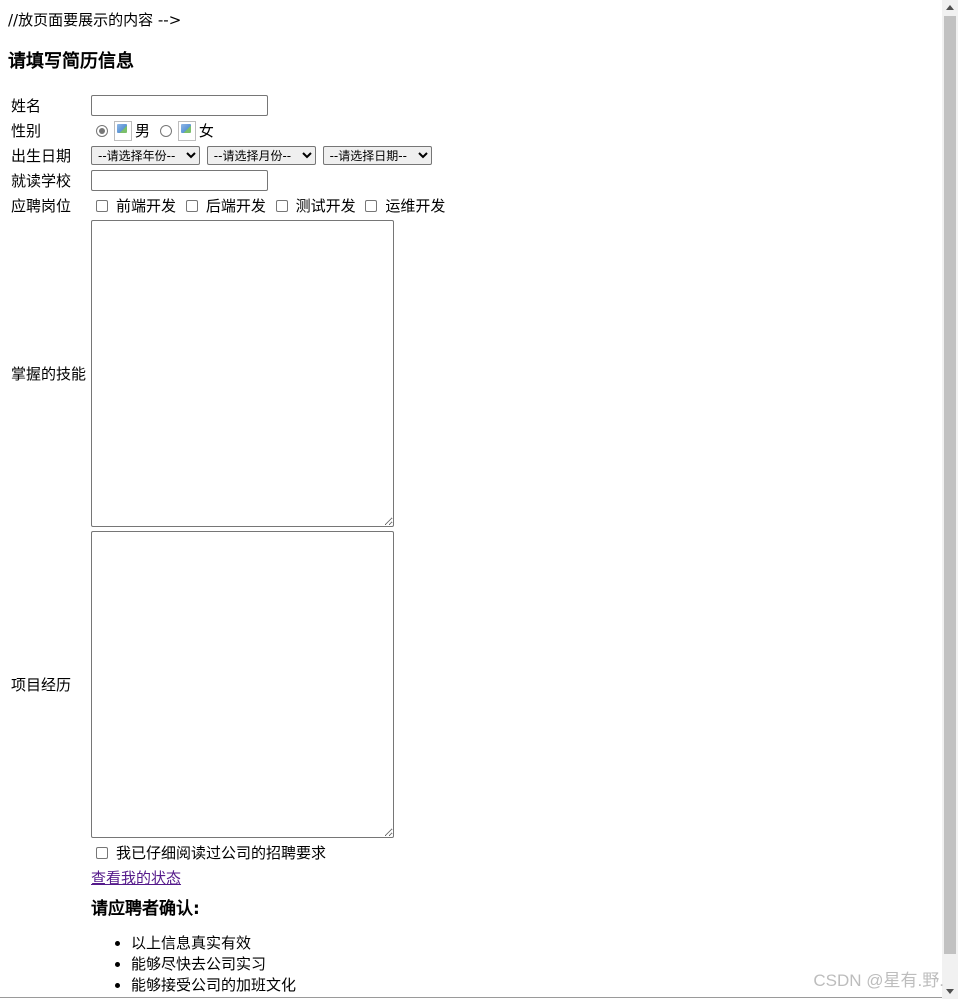  I want to click on confirm-heading: 请应聘者确认:, so click(145, 909).